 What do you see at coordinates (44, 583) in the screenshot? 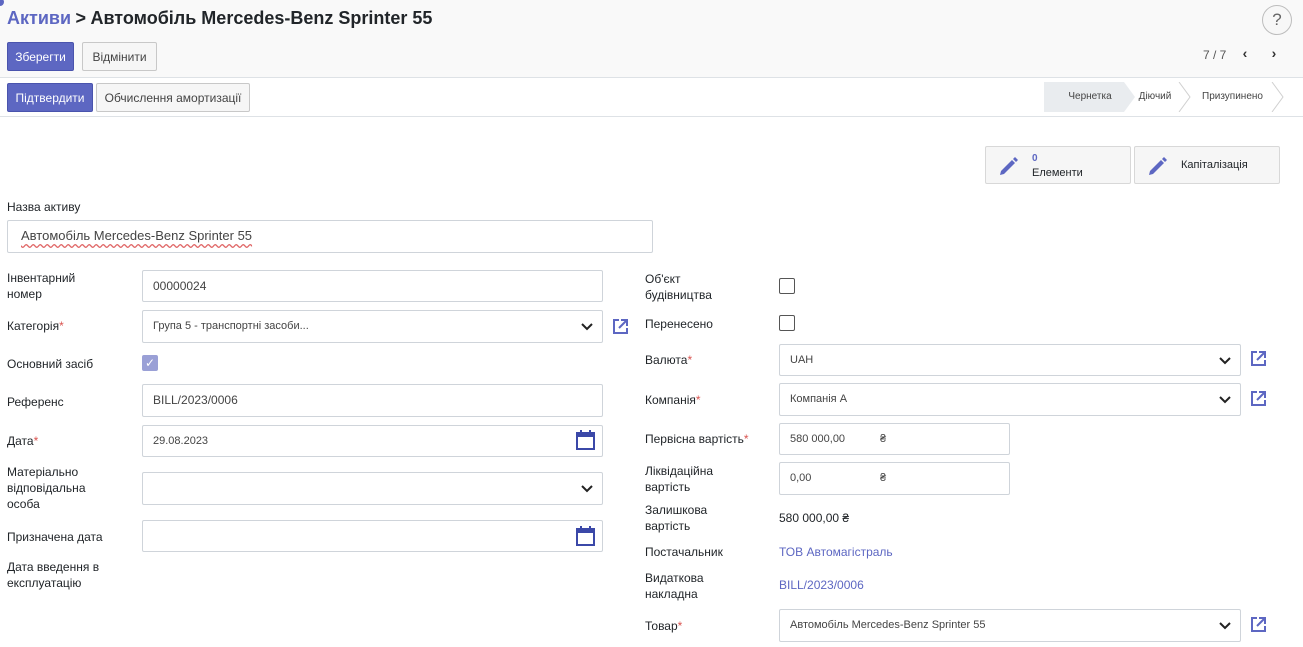
I see `commission-date-label-line2: експлуатацію` at bounding box center [44, 583].